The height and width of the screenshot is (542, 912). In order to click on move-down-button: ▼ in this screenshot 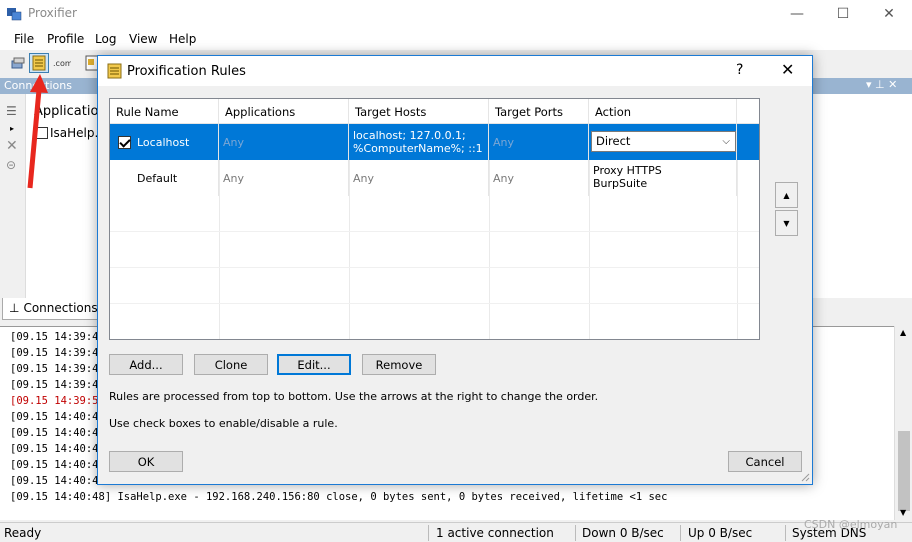, I will do `click(786, 223)`.